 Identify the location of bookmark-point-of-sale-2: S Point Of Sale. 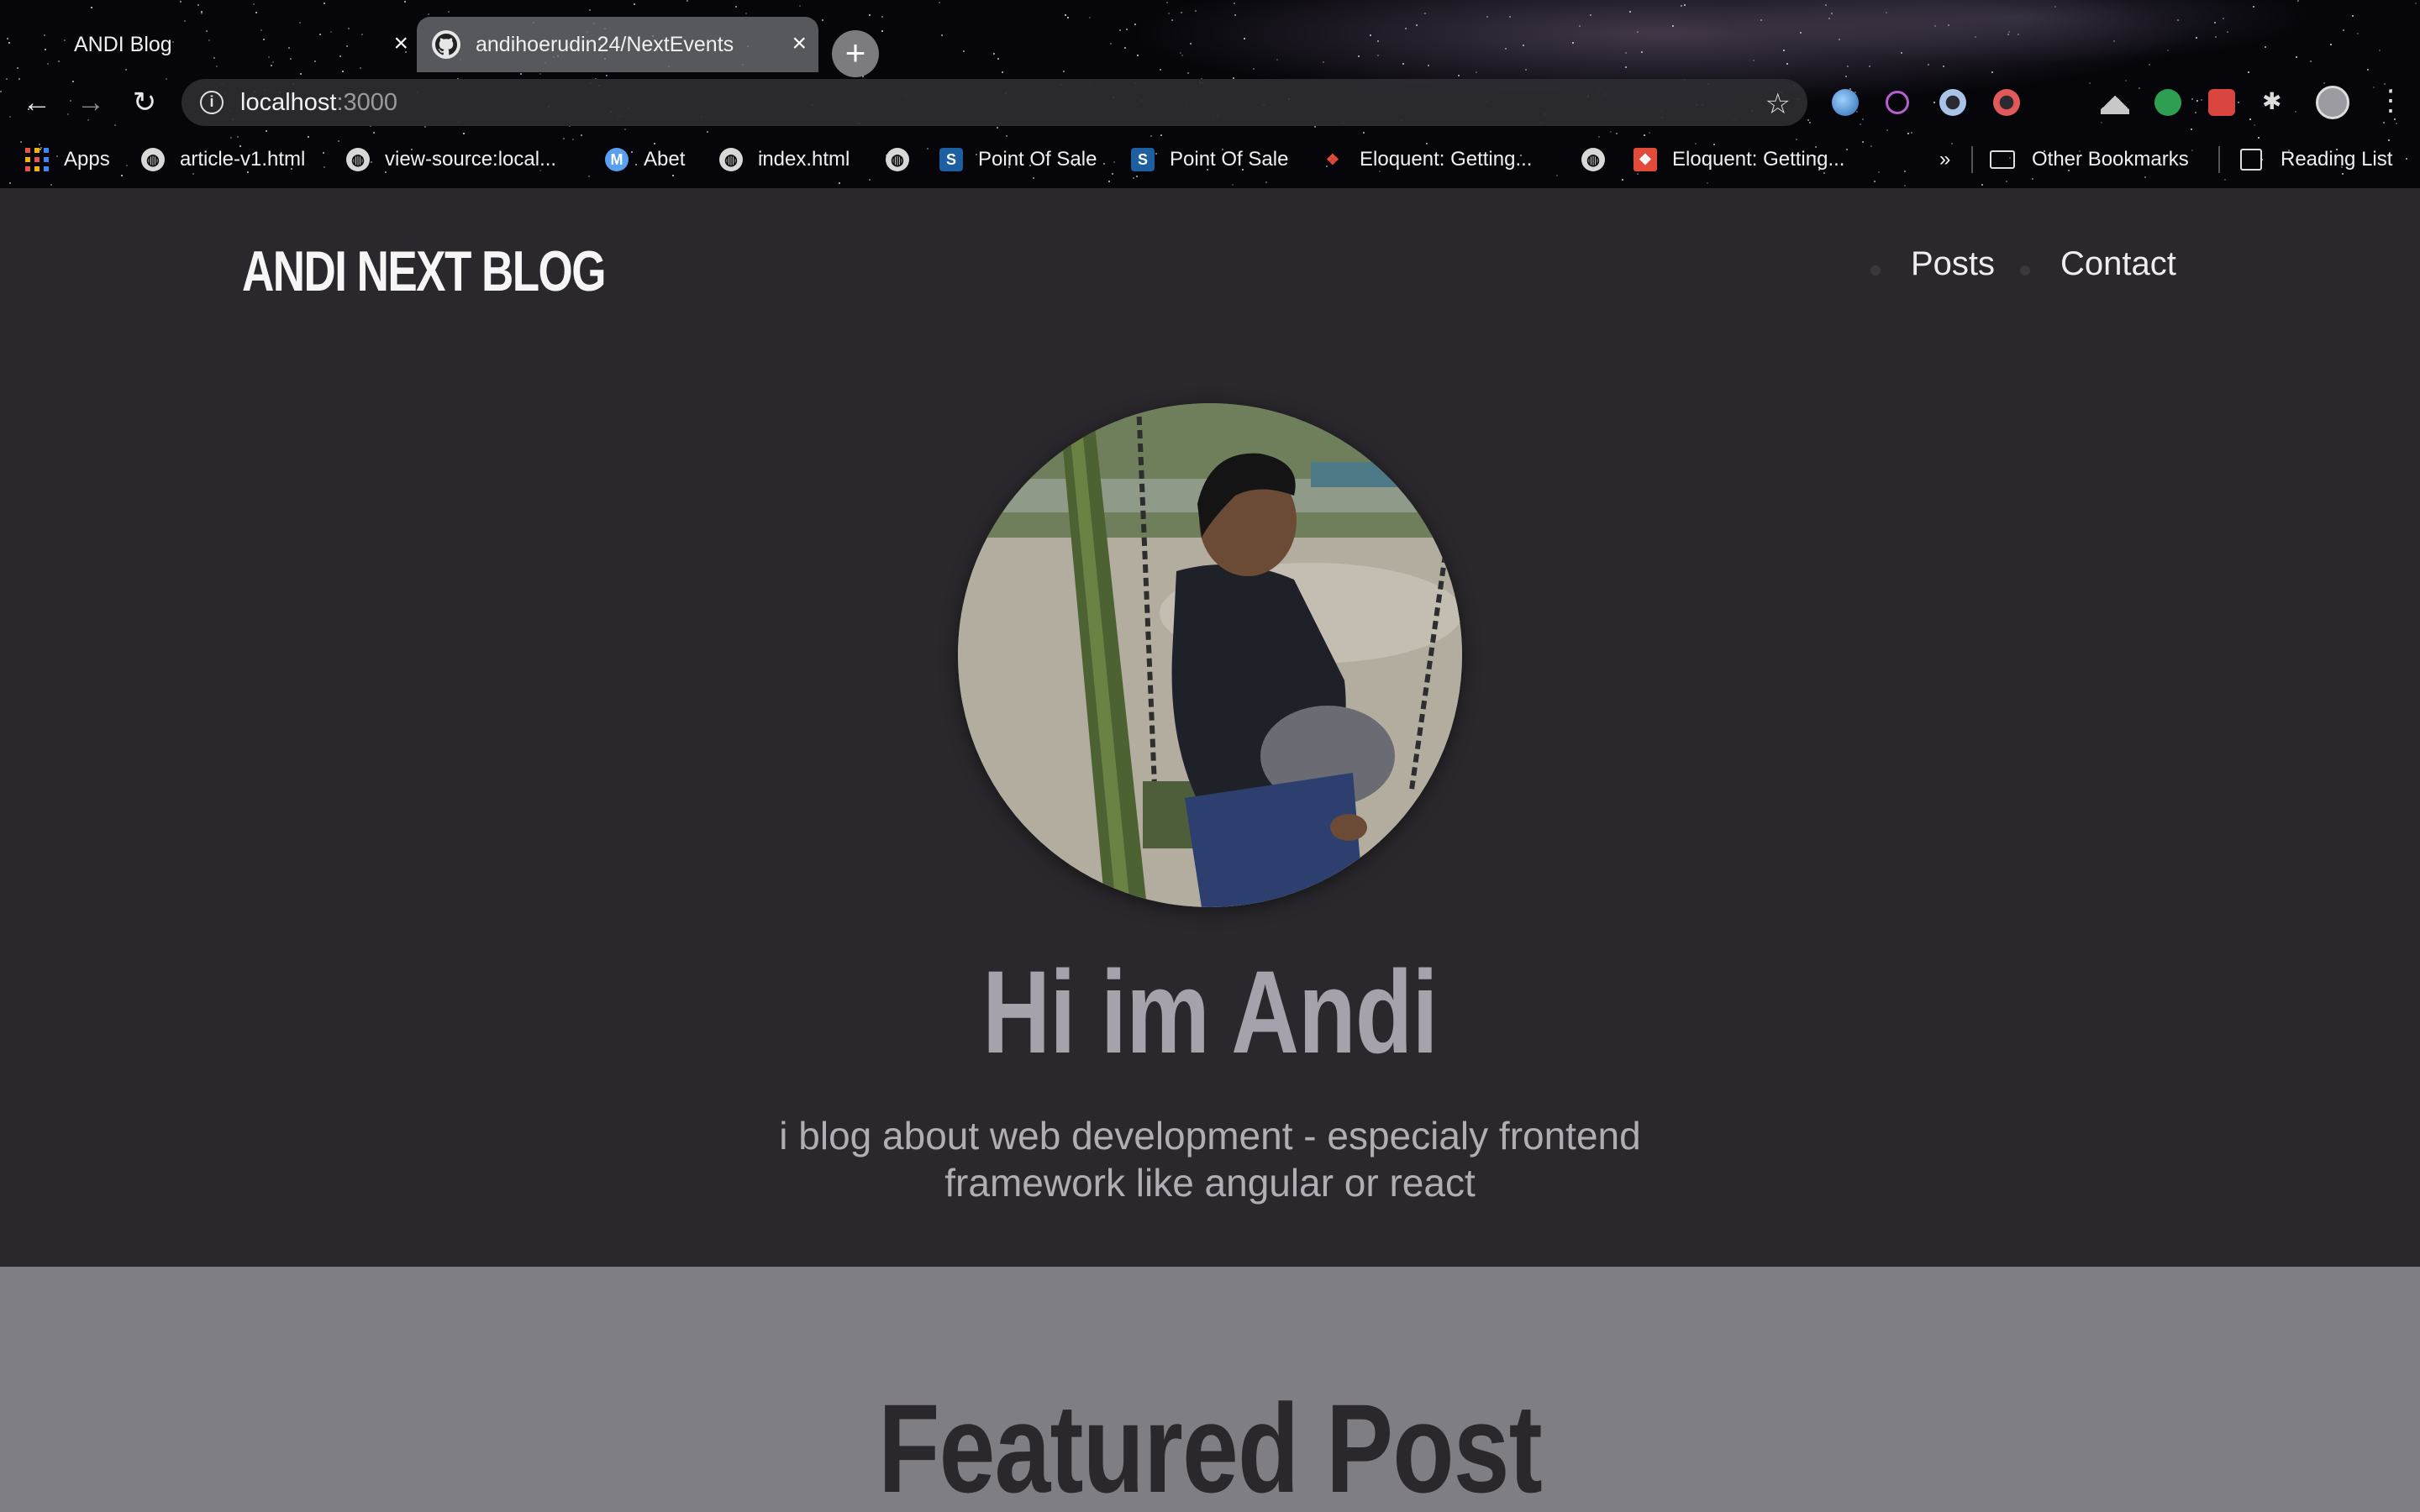
(1209, 159).